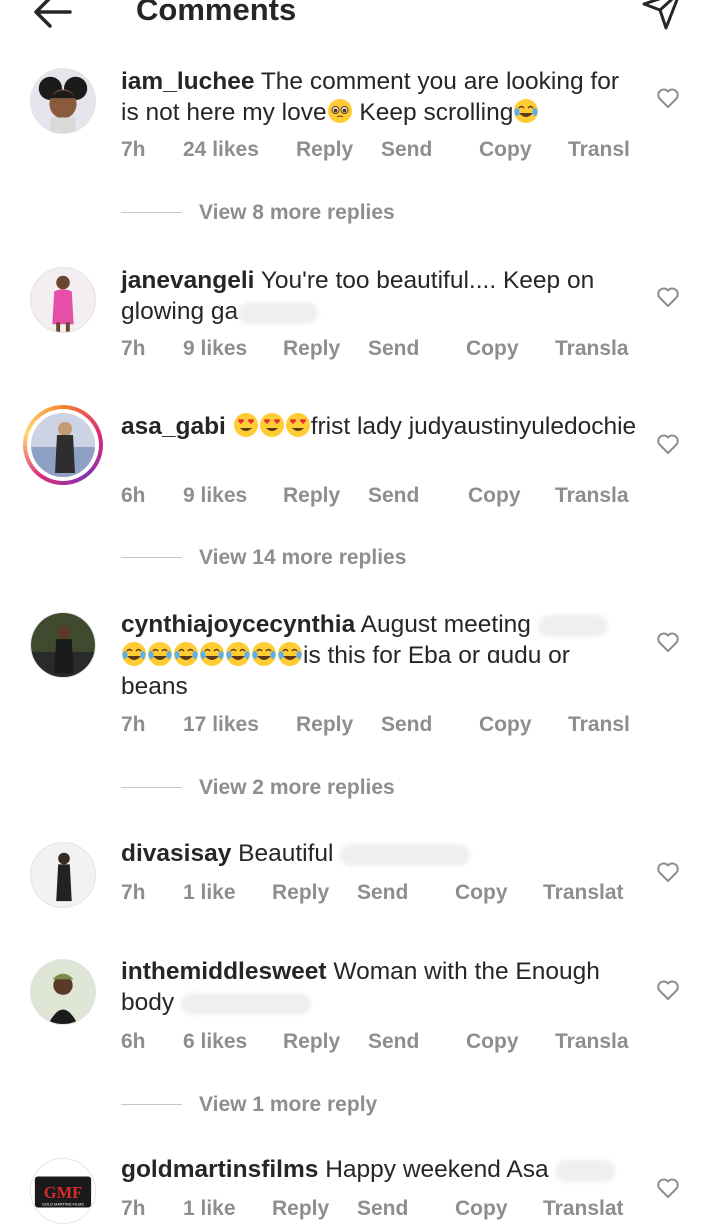  I want to click on comment-body: Happy weekend Asa, so click(437, 1169).